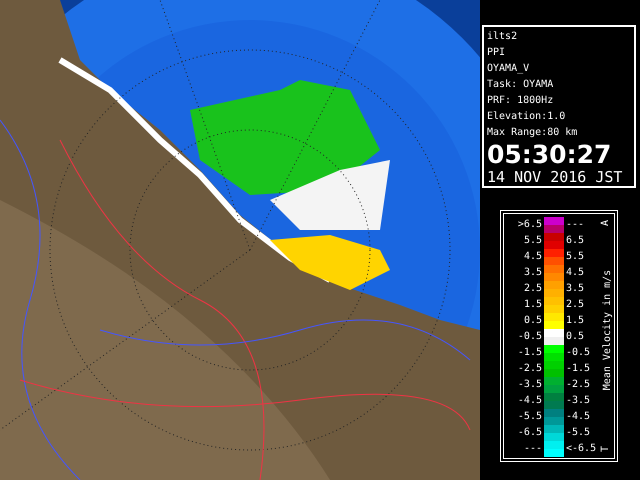 The image size is (640, 480). I want to click on info-text: OYAMA_V, so click(508, 69).